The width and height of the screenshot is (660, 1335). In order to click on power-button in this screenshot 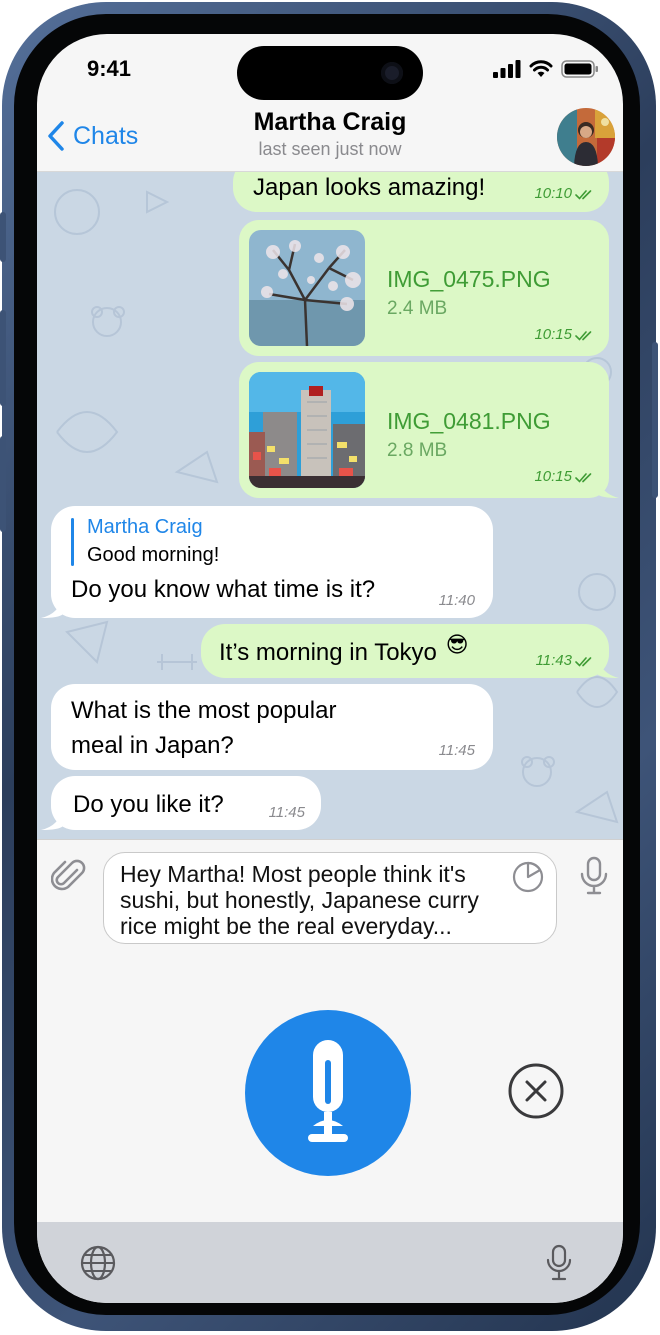, I will do `click(655, 420)`.